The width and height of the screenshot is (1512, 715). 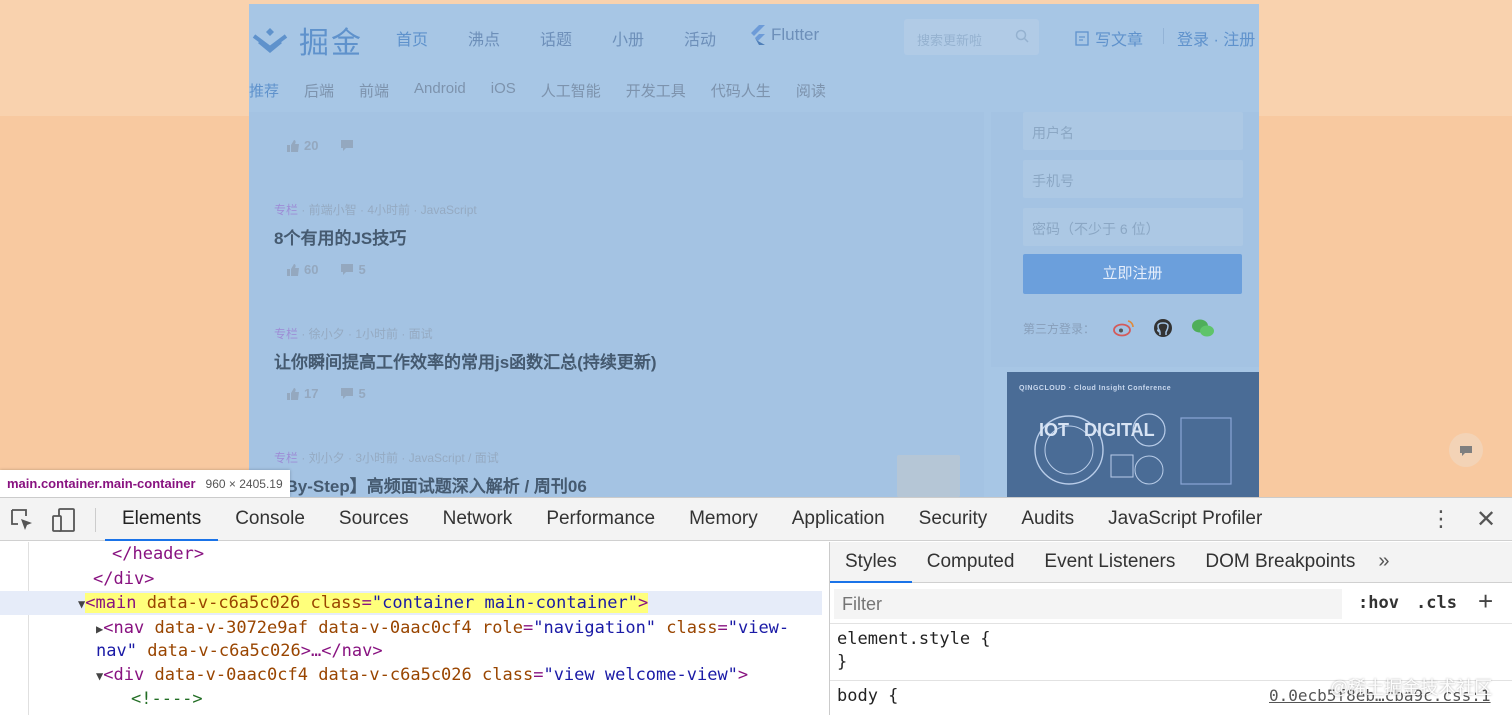 I want to click on nav-pins: 沸点, so click(x=504, y=38).